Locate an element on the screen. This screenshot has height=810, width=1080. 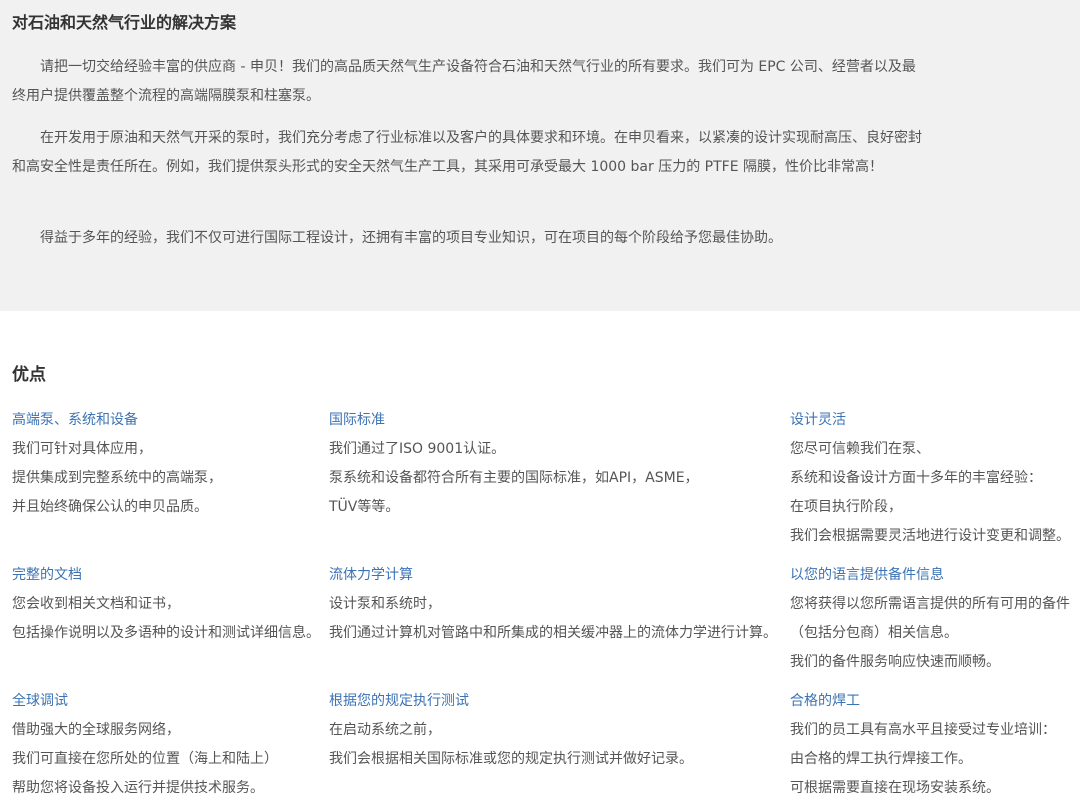
feature-line: 系统和设备设计方面十多年的丰富经验： is located at coordinates (916, 478).